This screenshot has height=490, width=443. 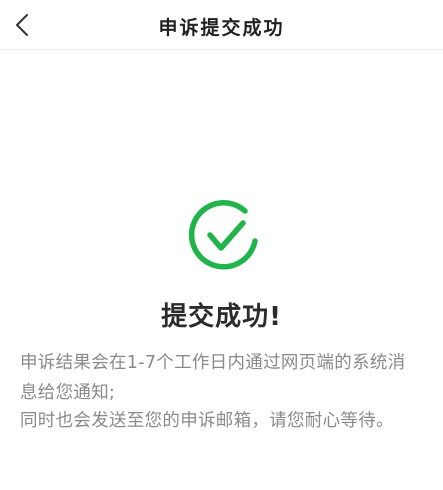 What do you see at coordinates (213, 378) in the screenshot?
I see `result-message-line-1: 申诉结果会在1-7个工作日内通过网页端的系统消息给您通知;` at bounding box center [213, 378].